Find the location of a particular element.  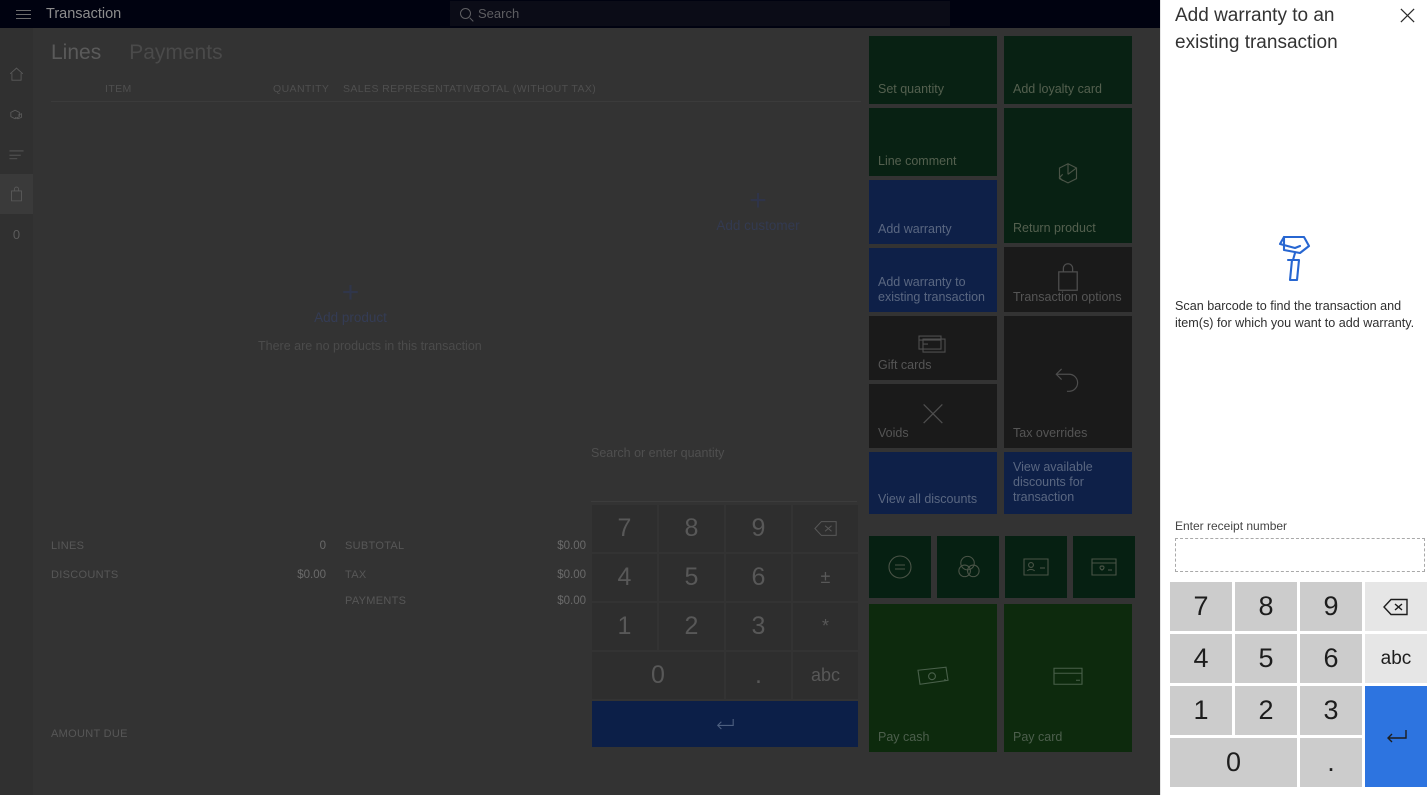

flyout-key-7: 7 is located at coordinates (1201, 606).